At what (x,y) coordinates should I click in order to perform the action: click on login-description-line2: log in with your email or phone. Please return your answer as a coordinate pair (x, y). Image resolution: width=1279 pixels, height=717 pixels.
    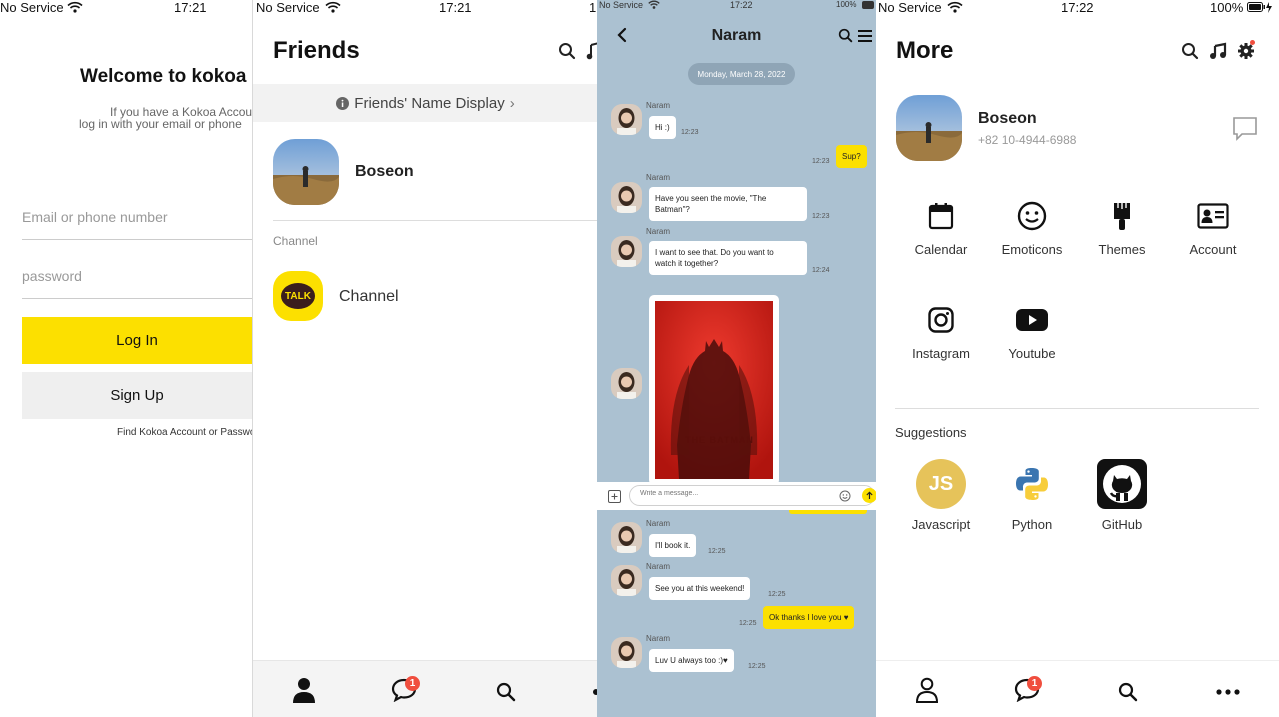
    Looking at the image, I should click on (160, 124).